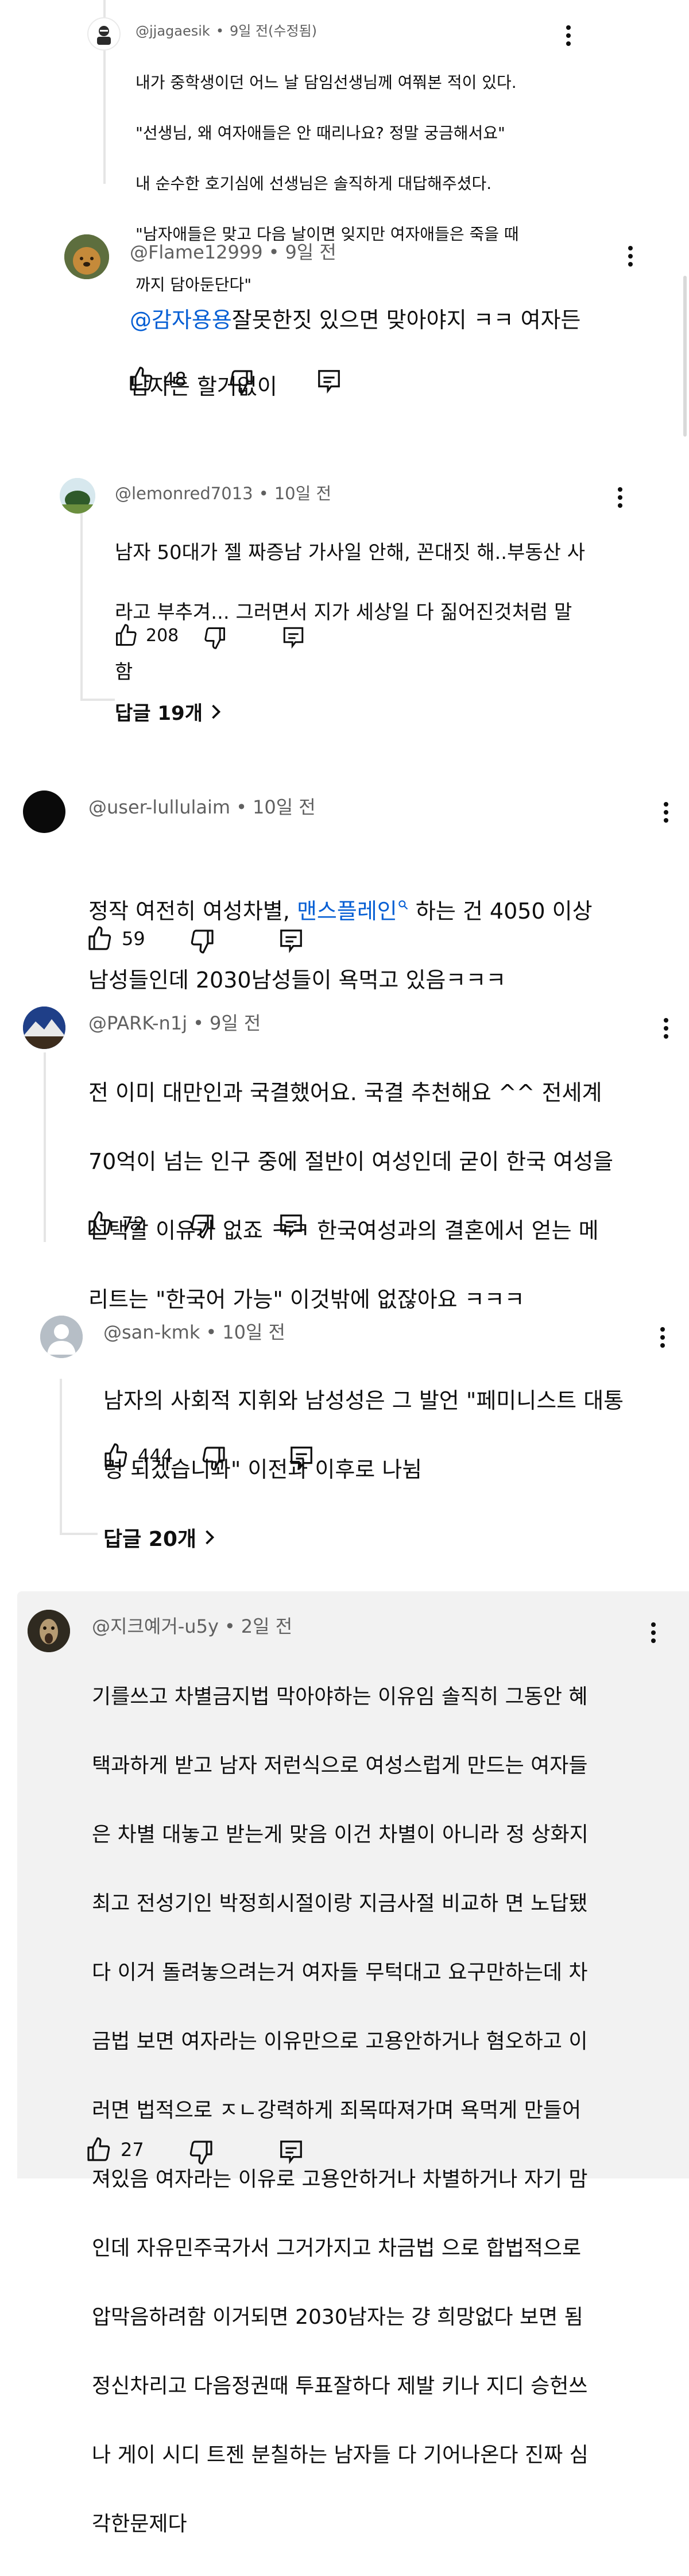  I want to click on view-replies-button: 답글 20개, so click(159, 1537).